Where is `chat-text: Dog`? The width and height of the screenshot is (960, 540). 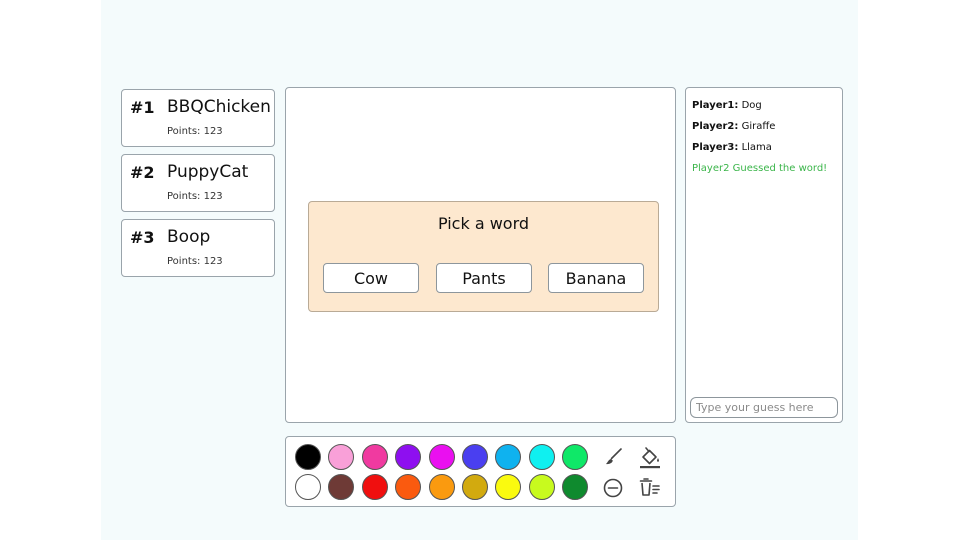
chat-text: Dog is located at coordinates (750, 105).